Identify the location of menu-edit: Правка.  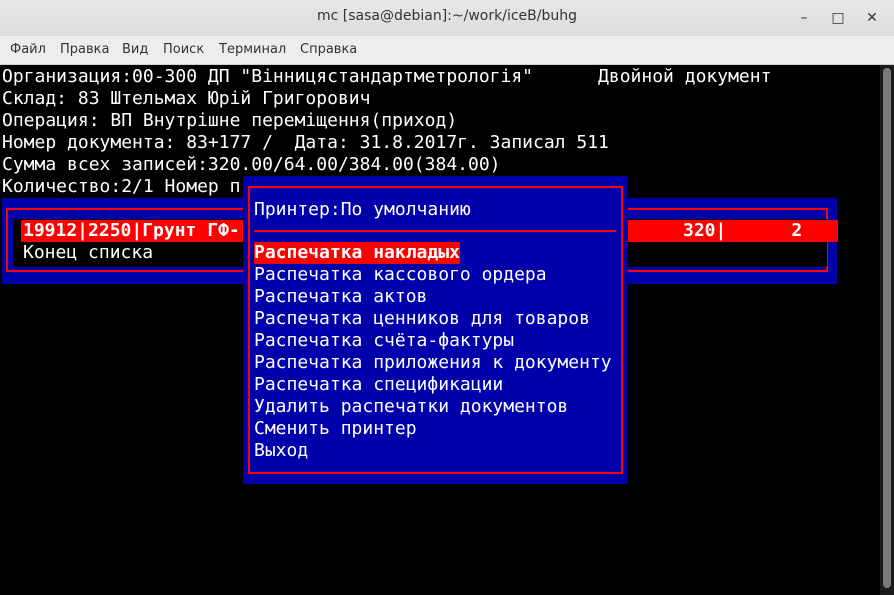
(84, 49).